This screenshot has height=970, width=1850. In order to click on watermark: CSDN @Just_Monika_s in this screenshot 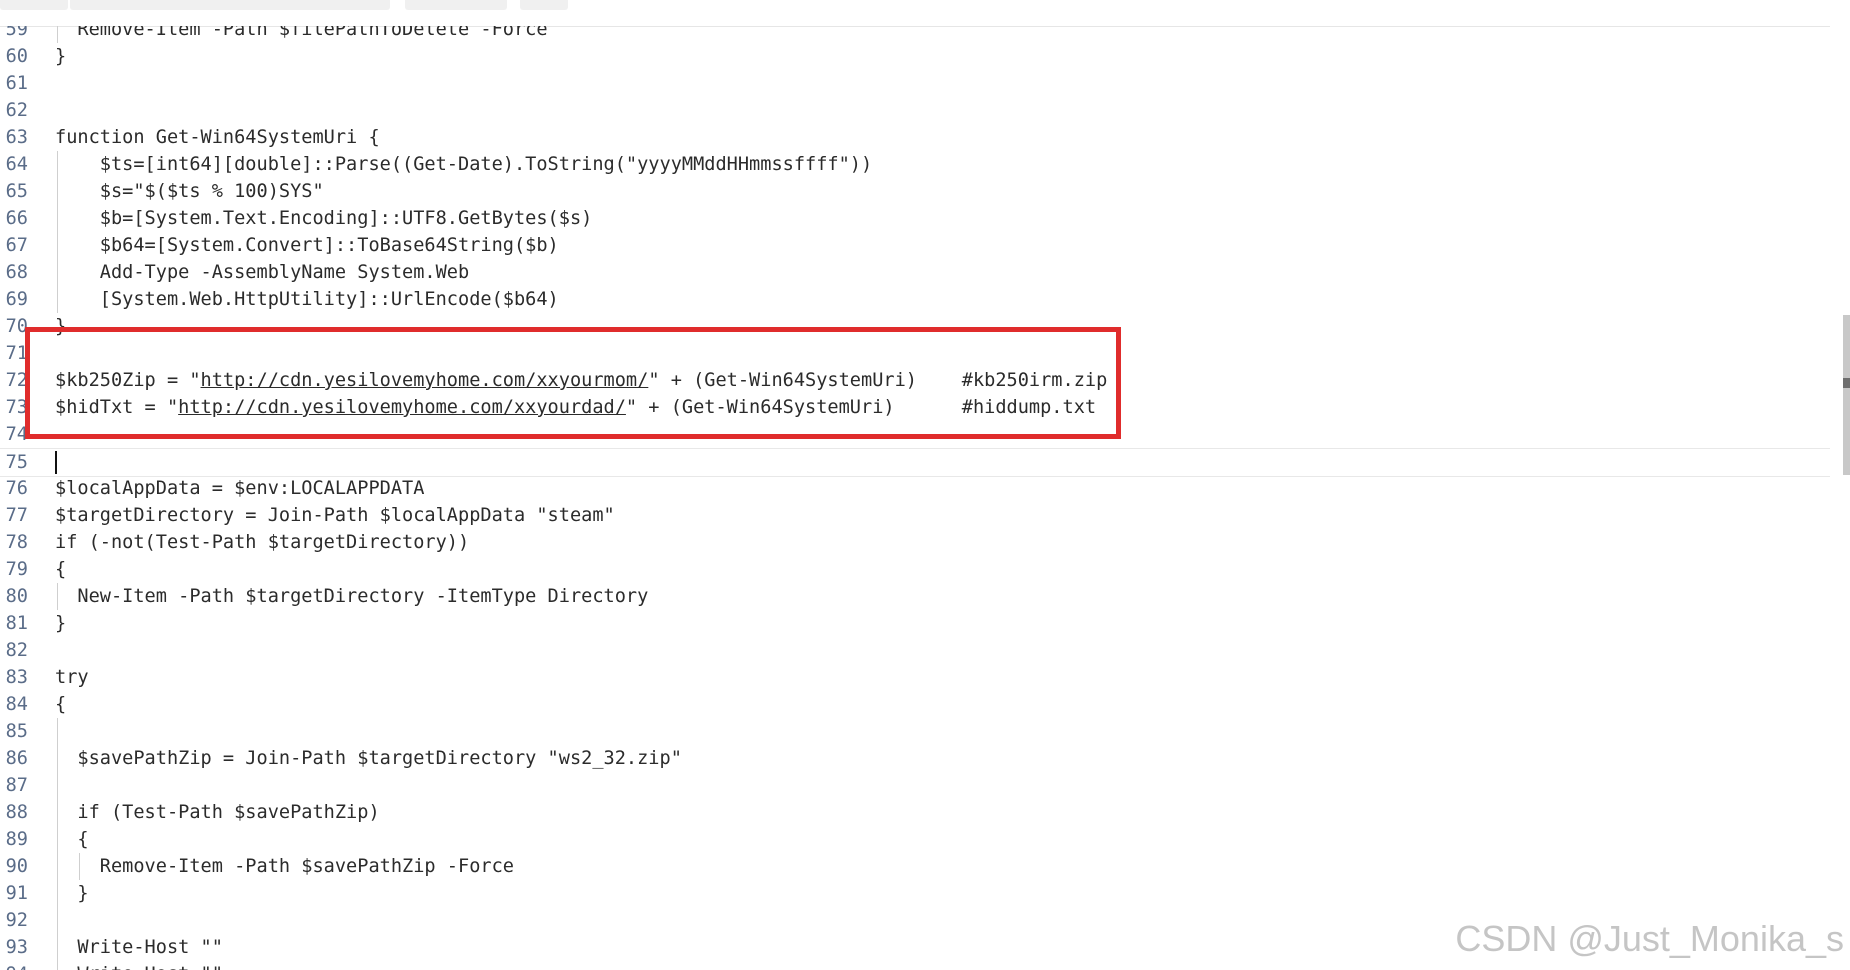, I will do `click(1649, 938)`.